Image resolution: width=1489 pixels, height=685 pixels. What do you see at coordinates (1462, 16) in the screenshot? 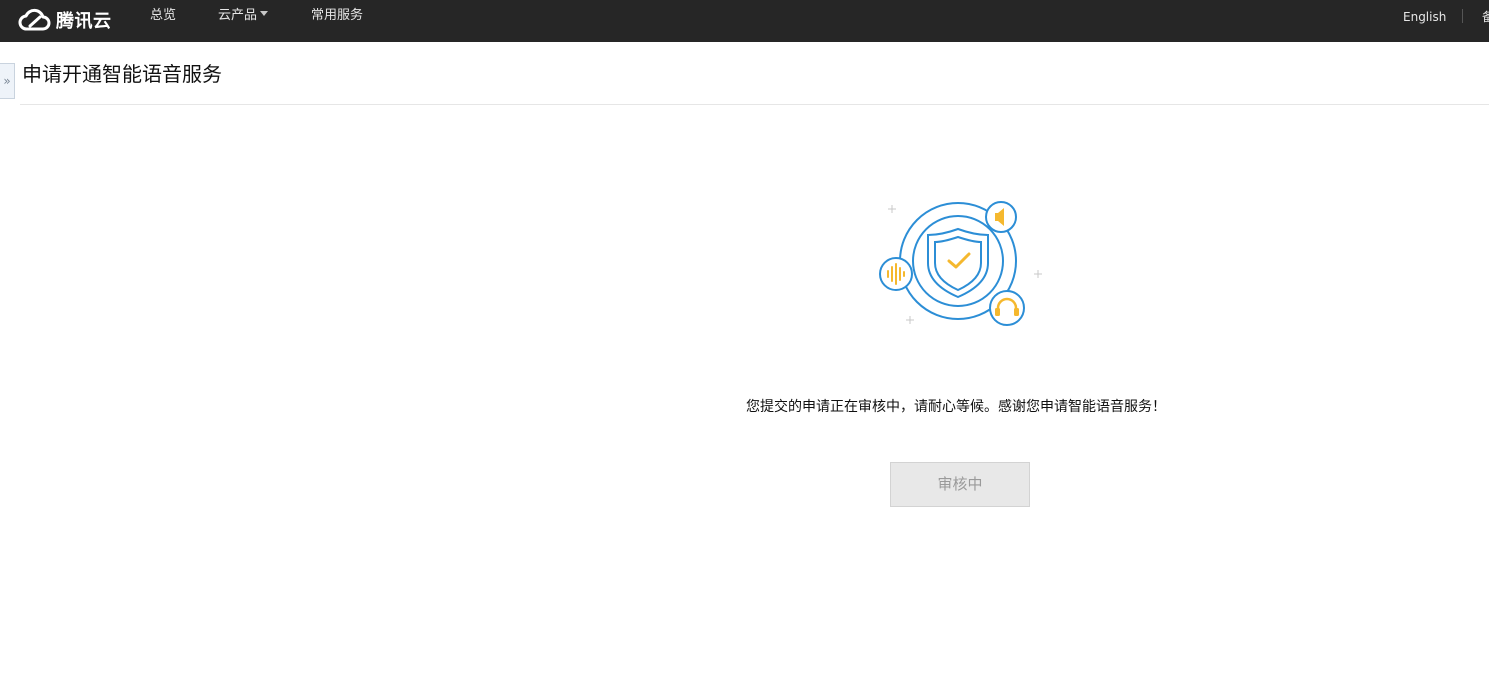
I see `topbar-divider` at bounding box center [1462, 16].